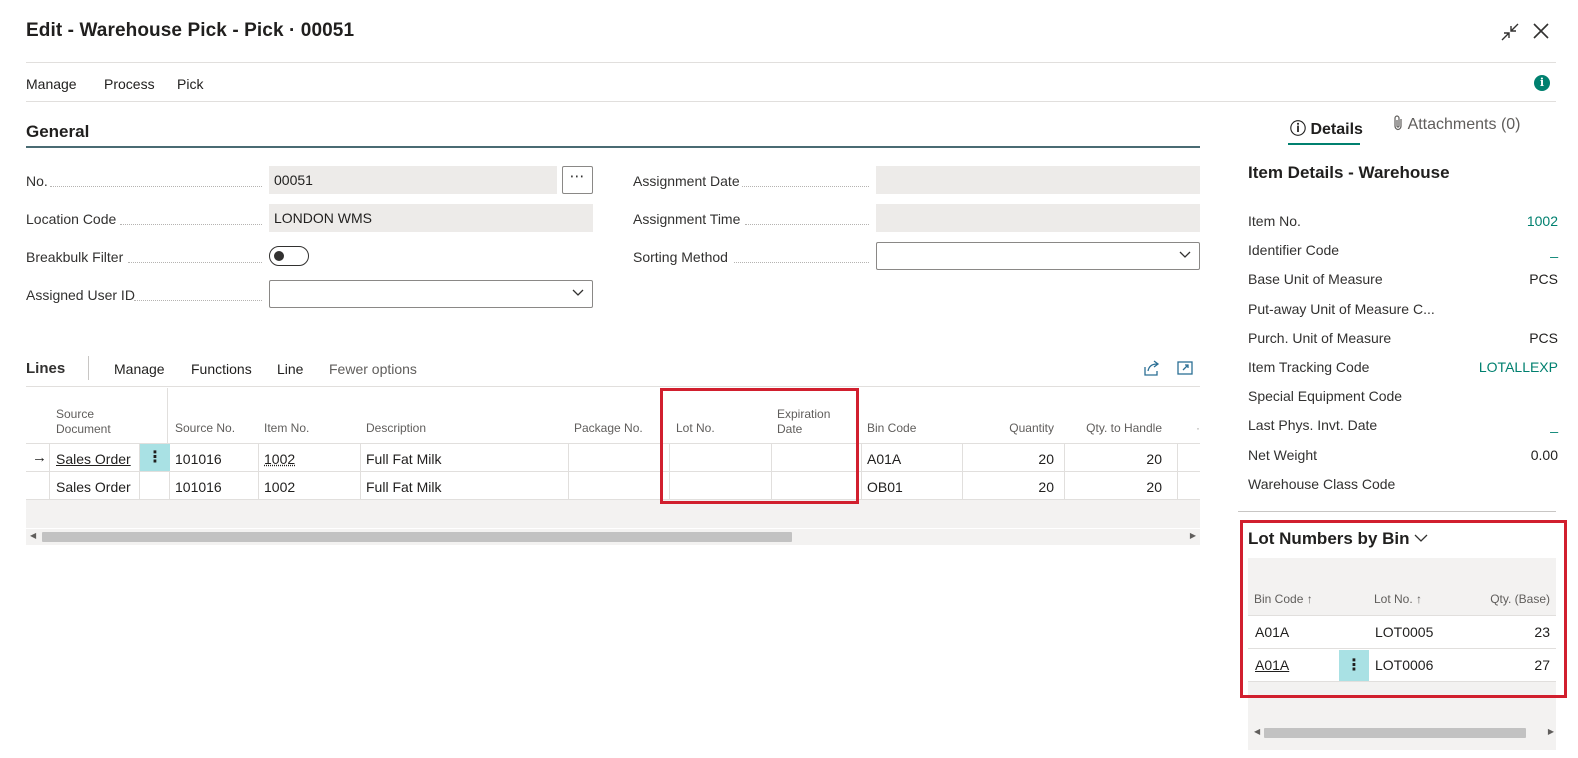 The width and height of the screenshot is (1578, 758). Describe the element at coordinates (413, 180) in the screenshot. I see `no-field: 00051` at that location.